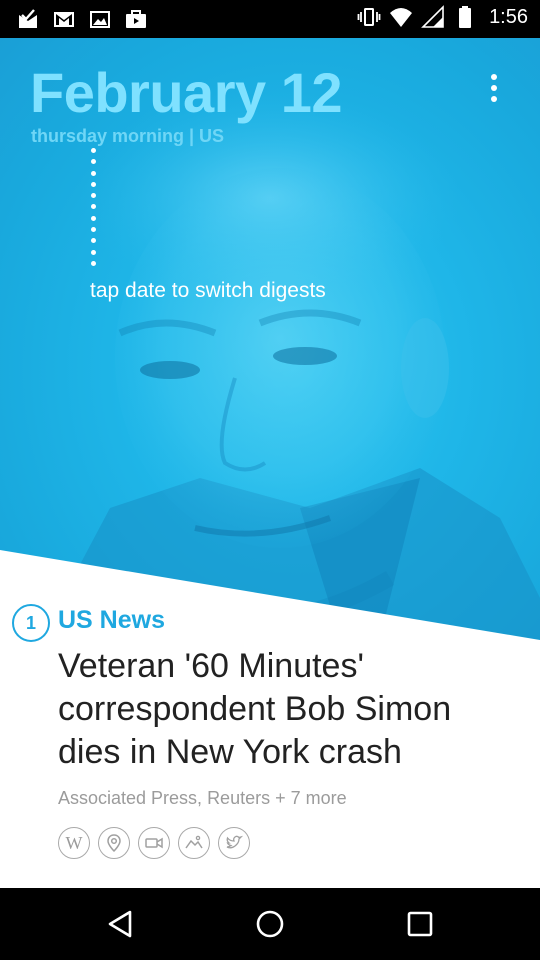 The image size is (540, 960). I want to click on recents-square-glyph, so click(420, 924).